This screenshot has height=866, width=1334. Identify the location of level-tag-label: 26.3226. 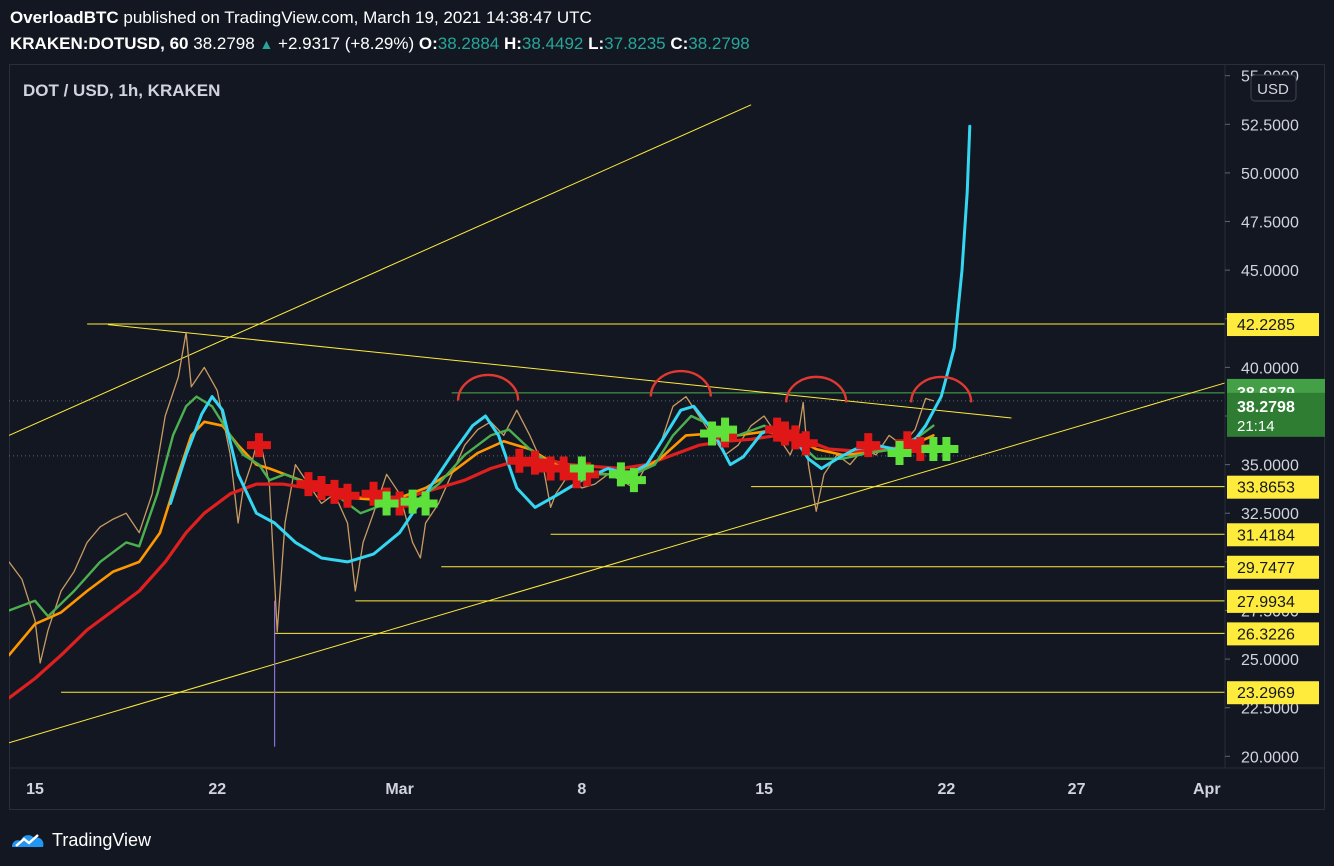
(1266, 634).